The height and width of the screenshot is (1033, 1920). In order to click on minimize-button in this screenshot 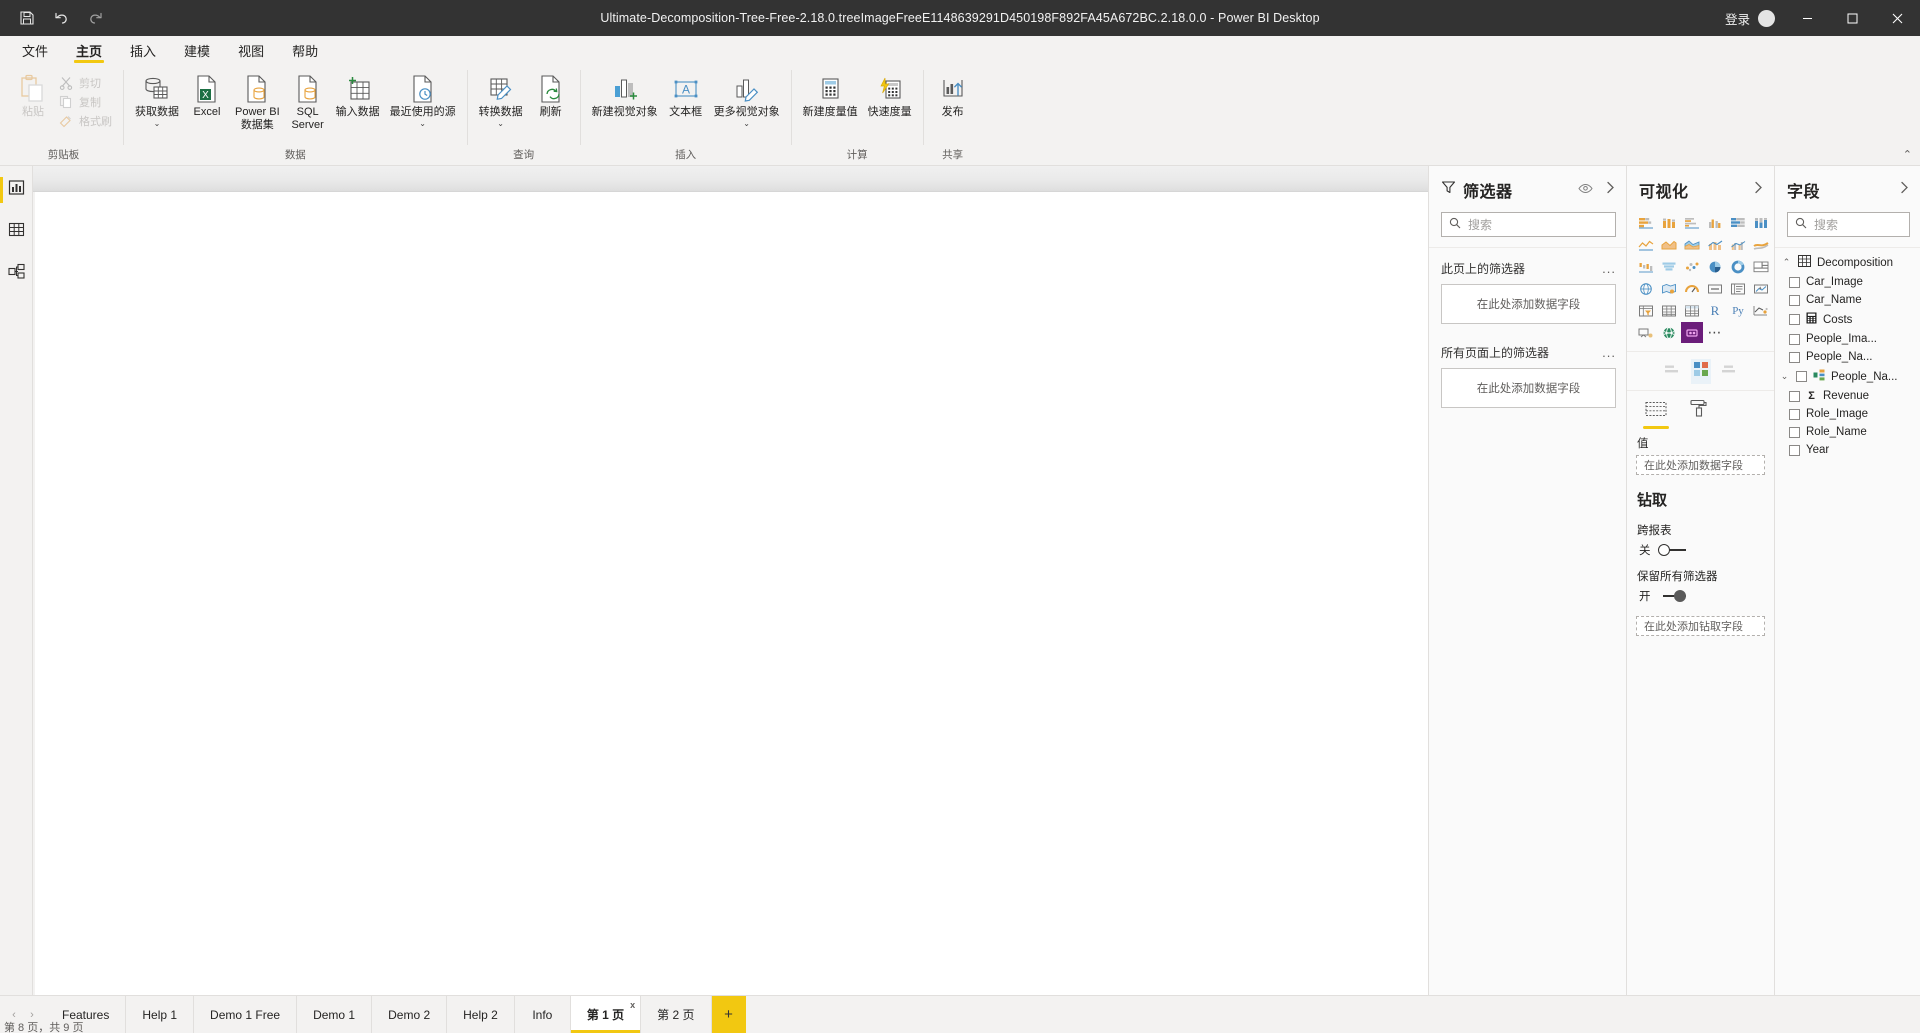, I will do `click(1807, 18)`.